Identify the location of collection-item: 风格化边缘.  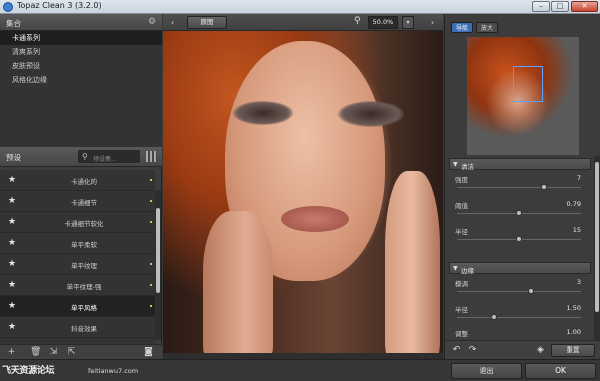
(81, 80).